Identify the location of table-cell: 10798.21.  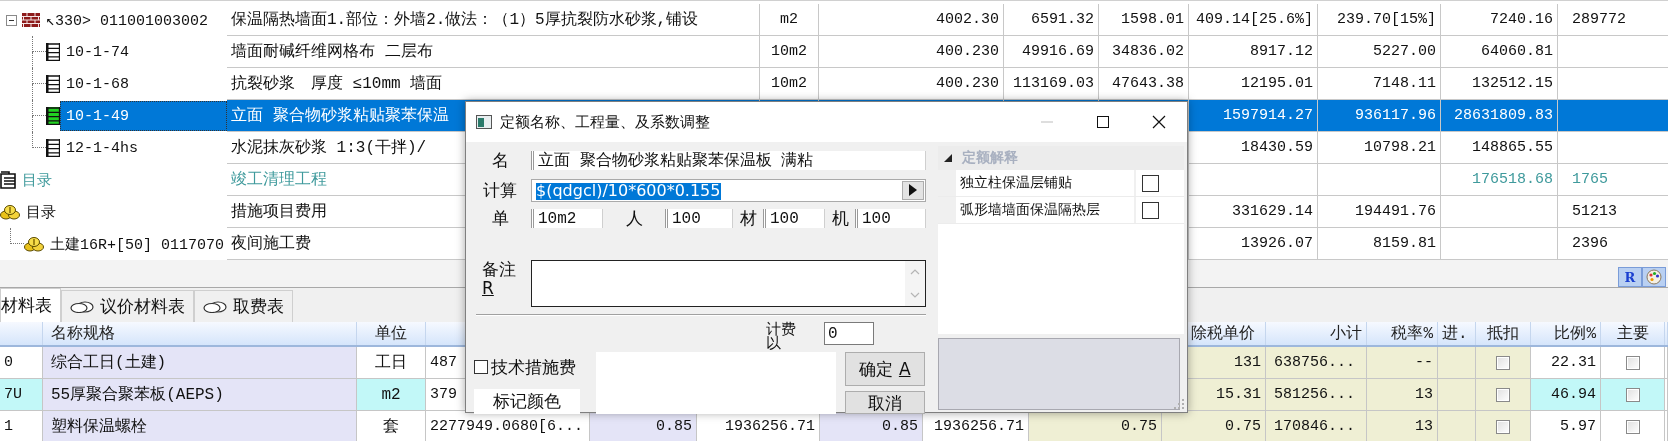
(1379, 148).